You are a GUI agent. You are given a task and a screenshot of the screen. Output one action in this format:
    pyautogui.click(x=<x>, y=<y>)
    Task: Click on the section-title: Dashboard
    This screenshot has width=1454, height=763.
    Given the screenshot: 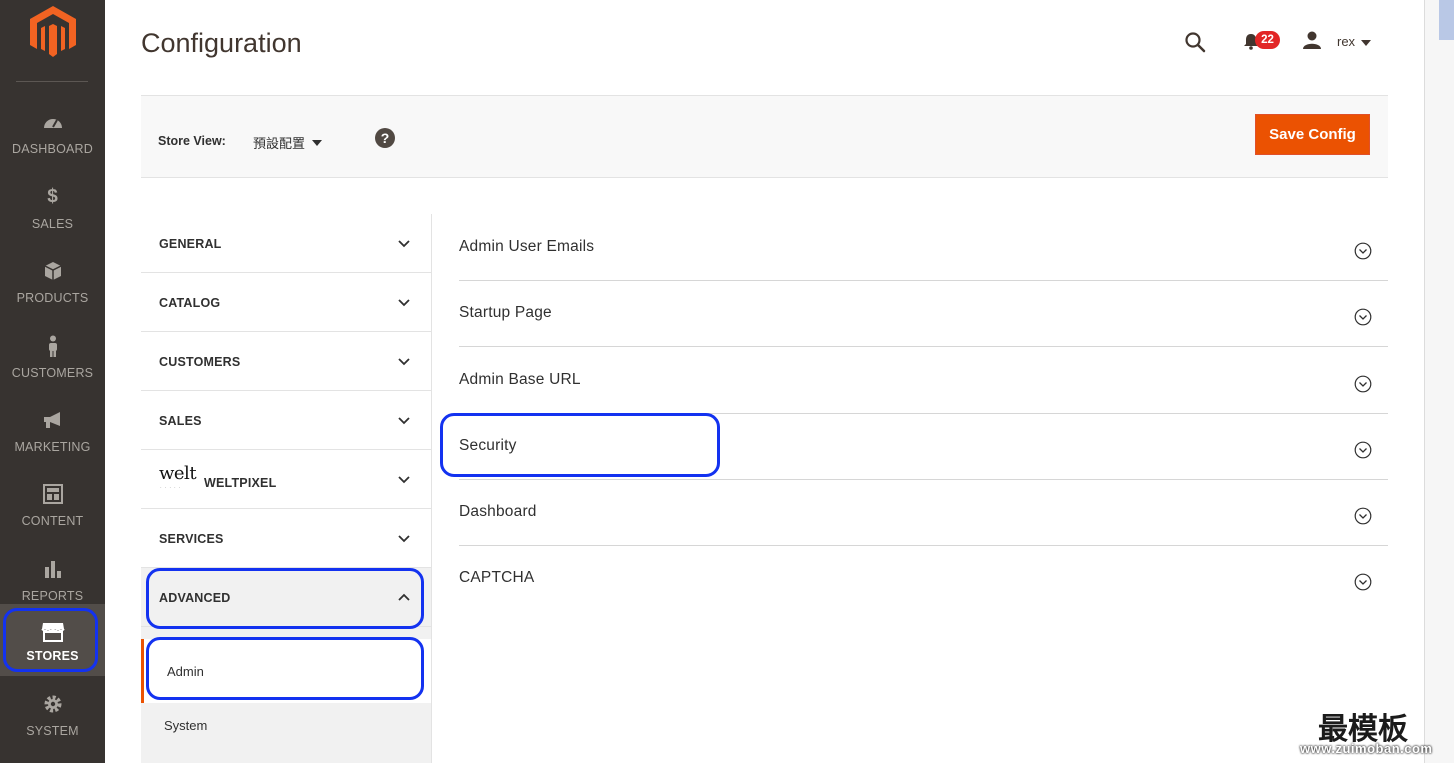 What is the action you would take?
    pyautogui.click(x=498, y=511)
    